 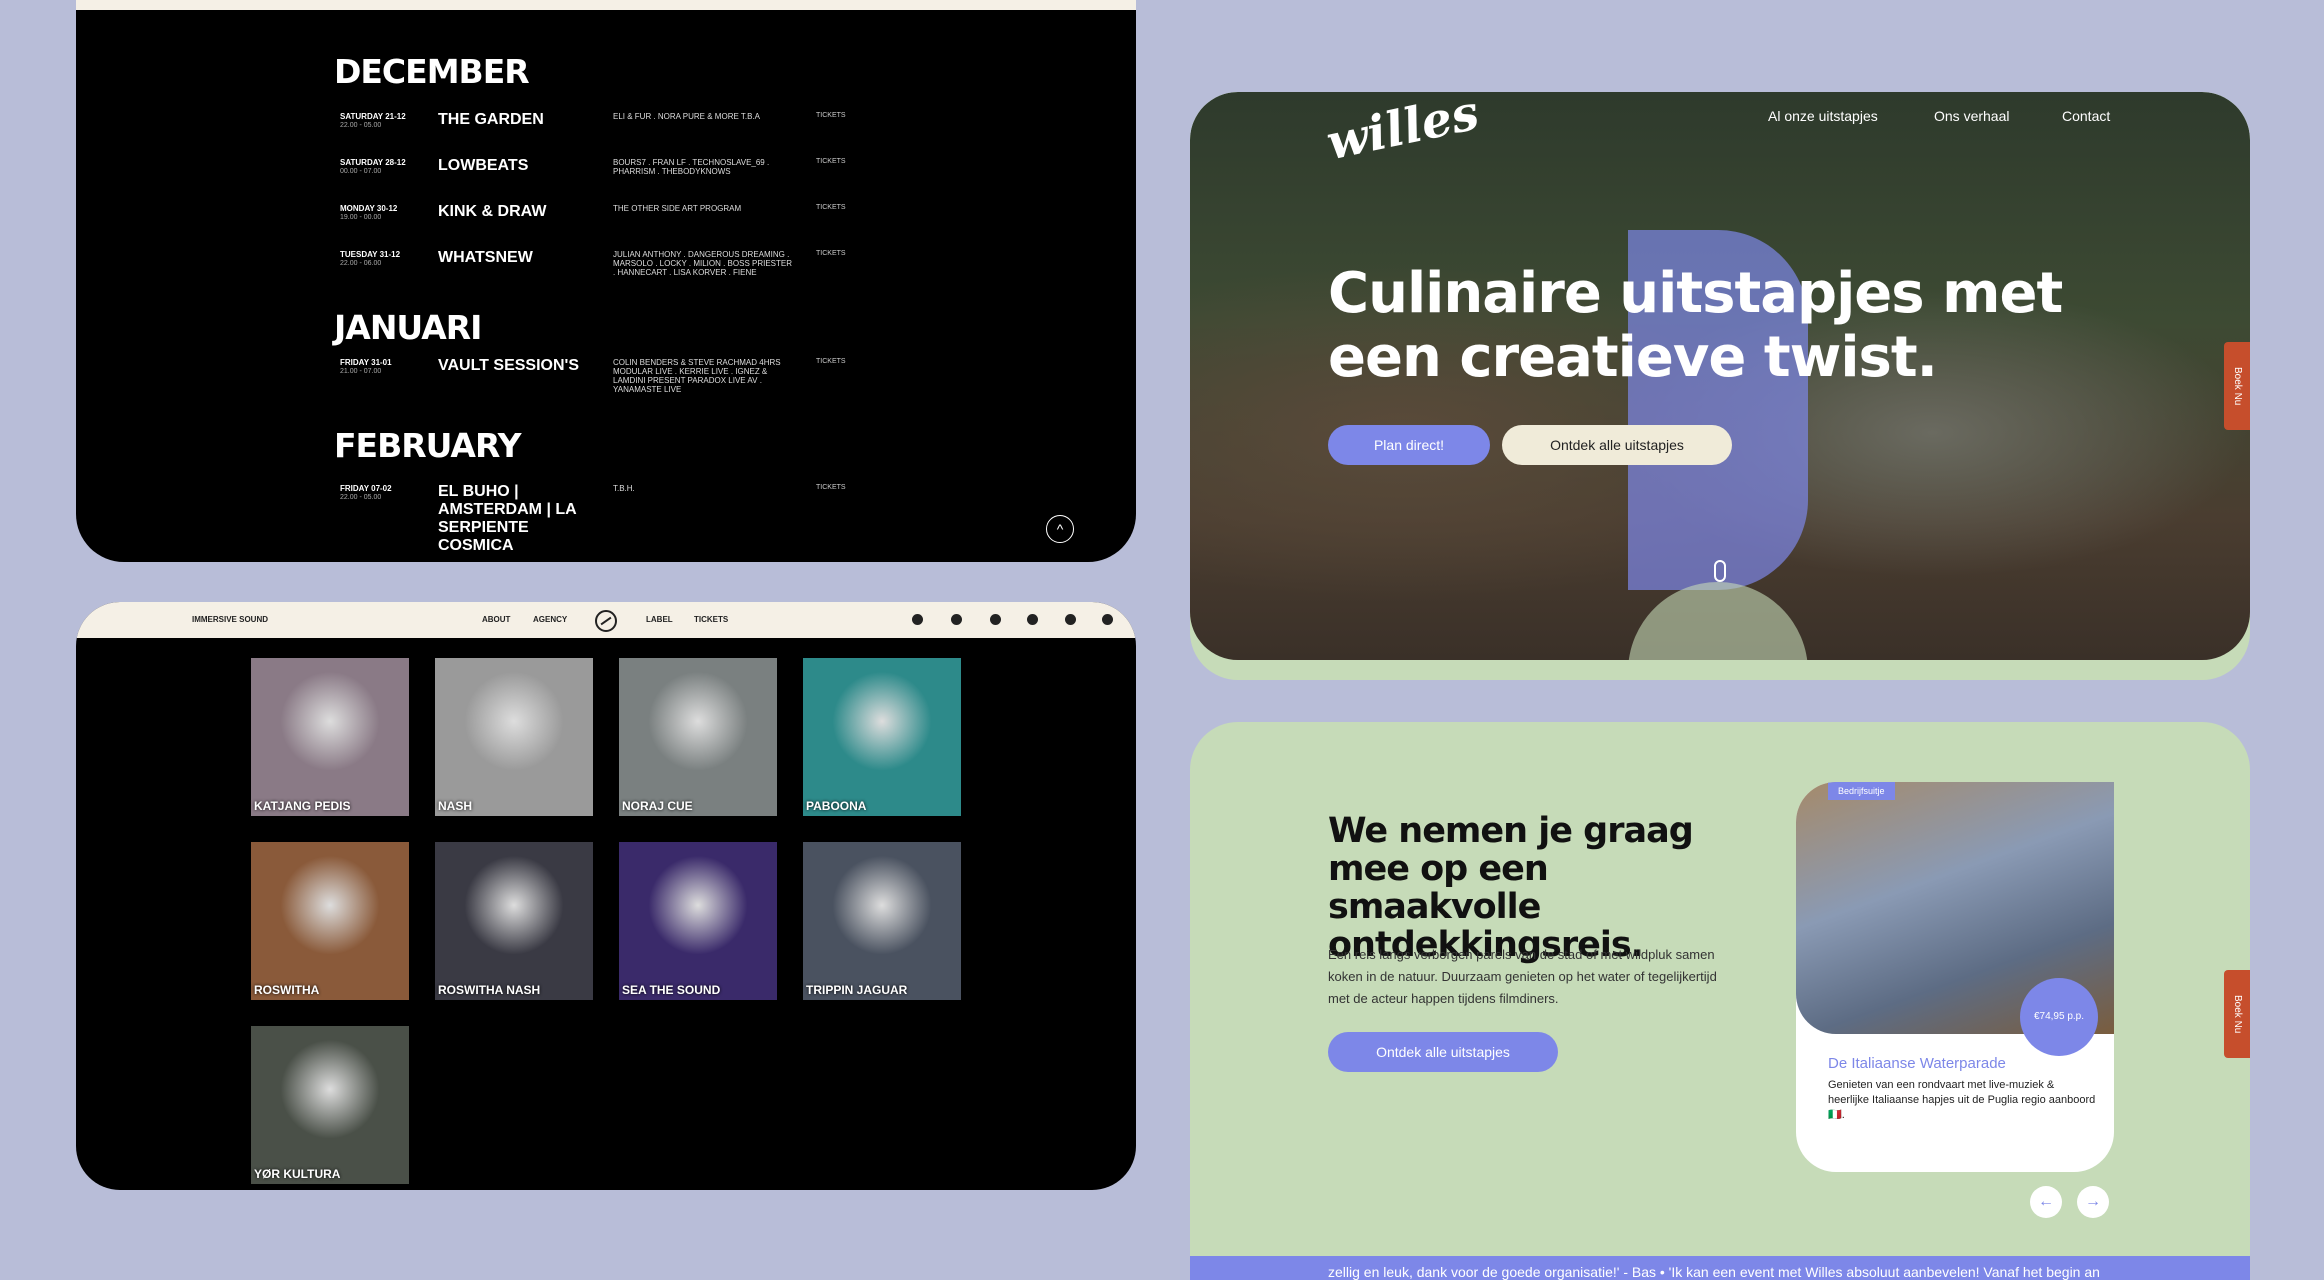 What do you see at coordinates (1720, 571) in the screenshot?
I see `scroll-mouse-icon` at bounding box center [1720, 571].